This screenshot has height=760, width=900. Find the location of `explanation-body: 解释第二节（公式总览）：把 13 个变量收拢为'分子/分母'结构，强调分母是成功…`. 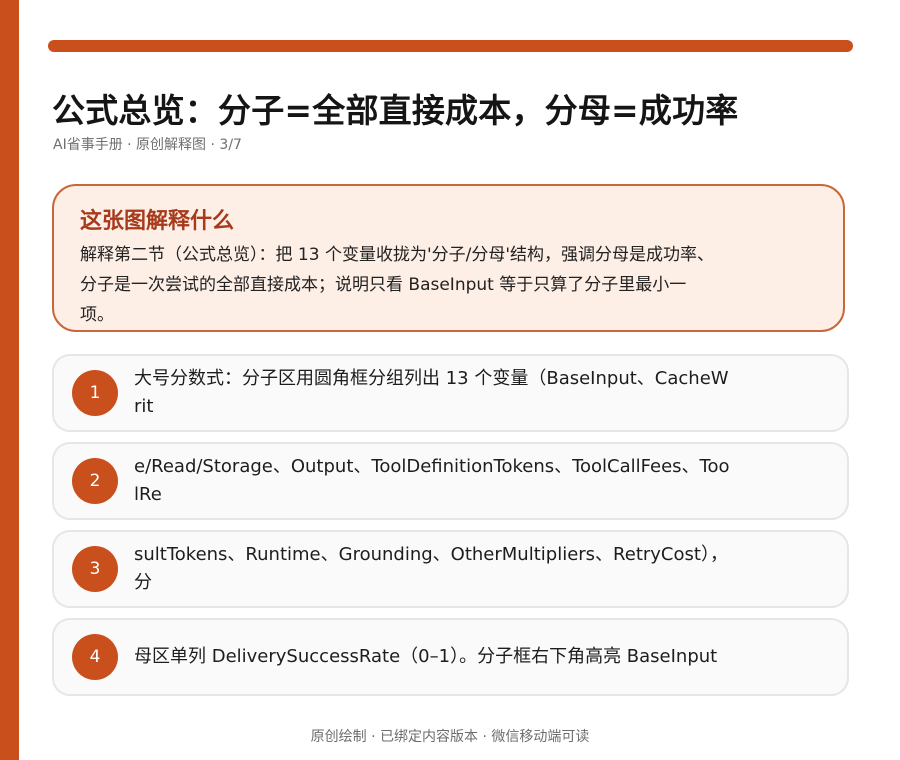

explanation-body: 解释第二节（公式总览）：把 13 个变量收拢为'分子/分母'结构，强调分母是成功… is located at coordinates (397, 285).